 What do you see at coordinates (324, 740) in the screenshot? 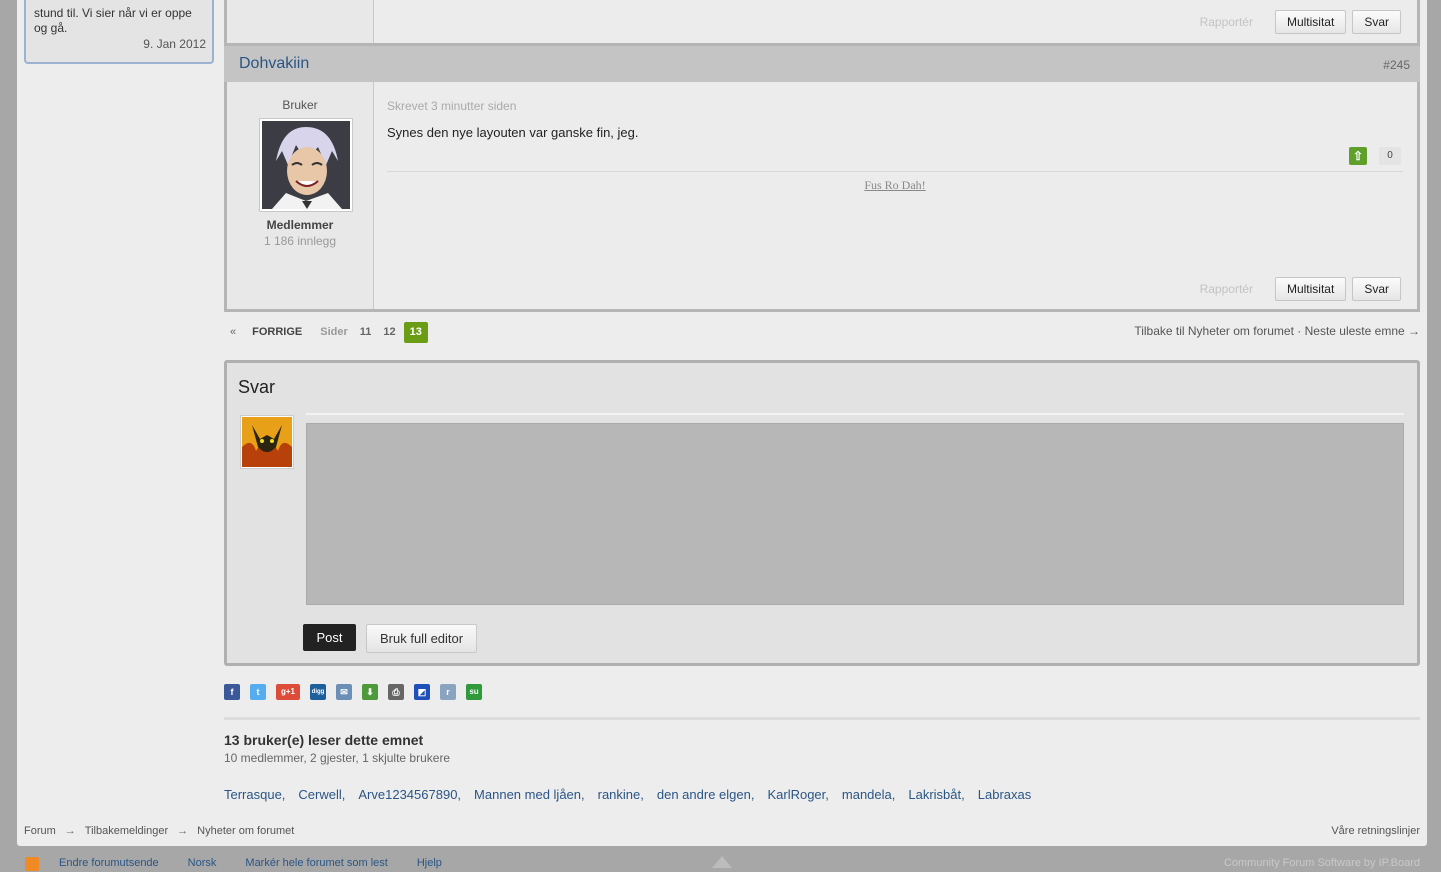
I see `readers-title: 13 bruker(e) leser dette emnet` at bounding box center [324, 740].